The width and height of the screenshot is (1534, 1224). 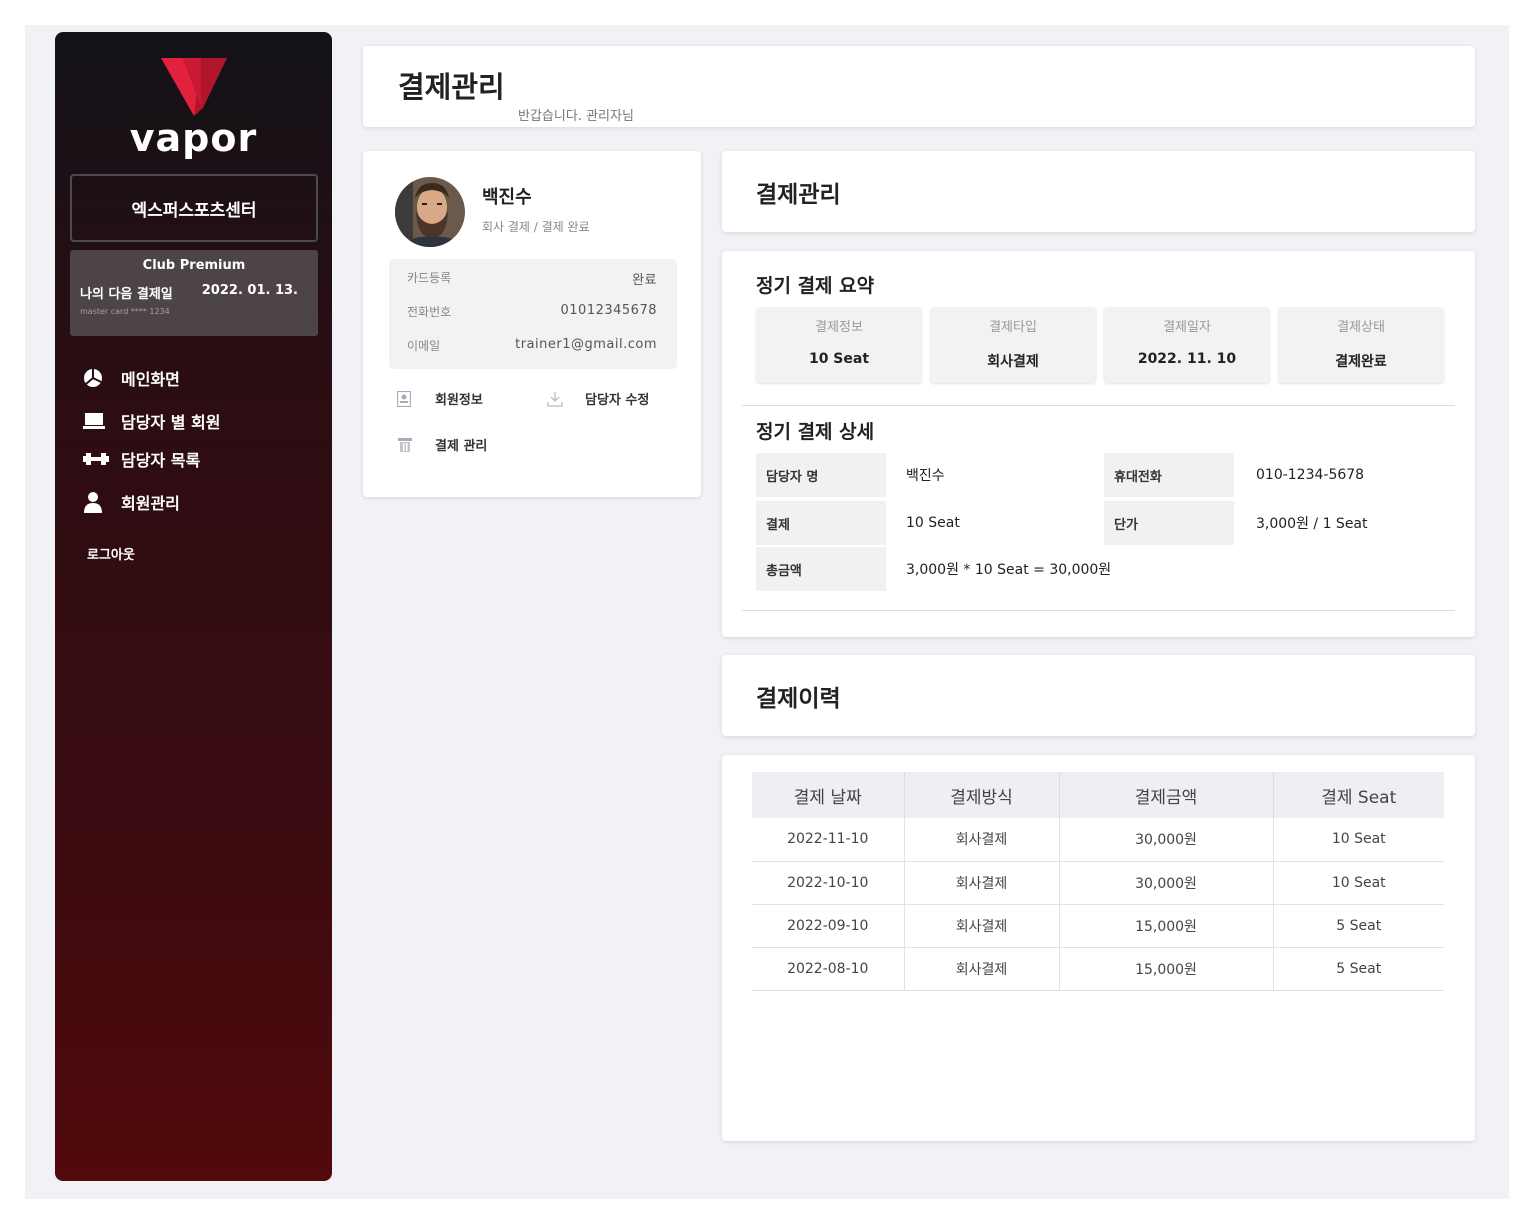 What do you see at coordinates (193, 138) in the screenshot?
I see `brand-name: vapor` at bounding box center [193, 138].